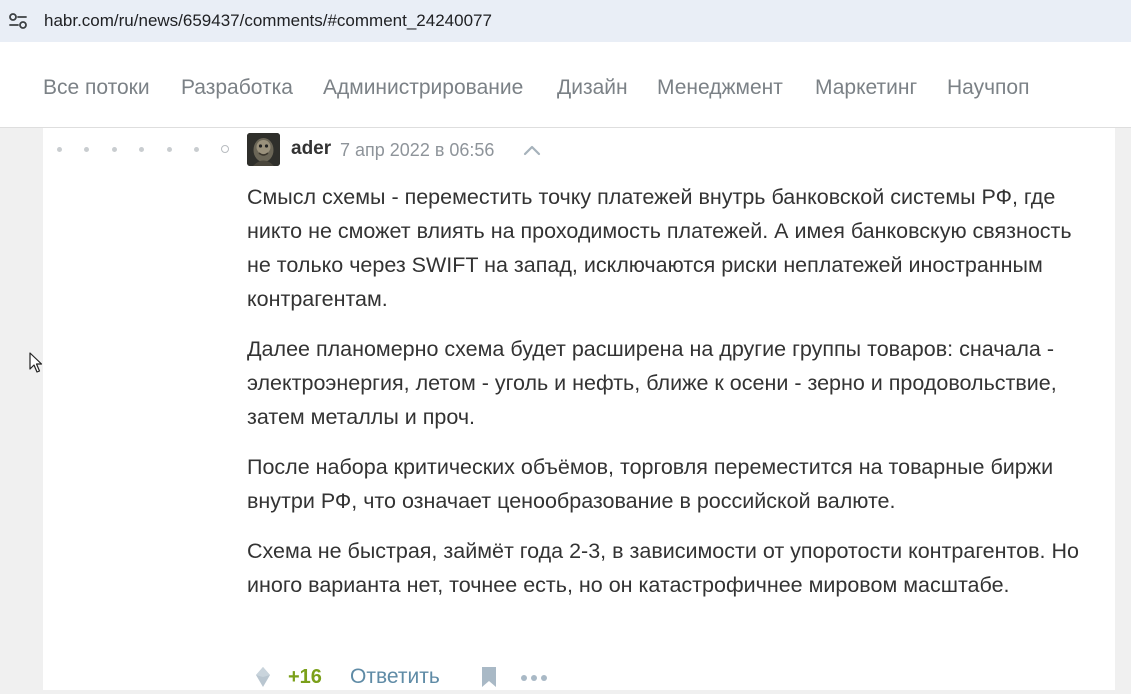 This screenshot has height=694, width=1131. What do you see at coordinates (263, 677) in the screenshot?
I see `vote-icon` at bounding box center [263, 677].